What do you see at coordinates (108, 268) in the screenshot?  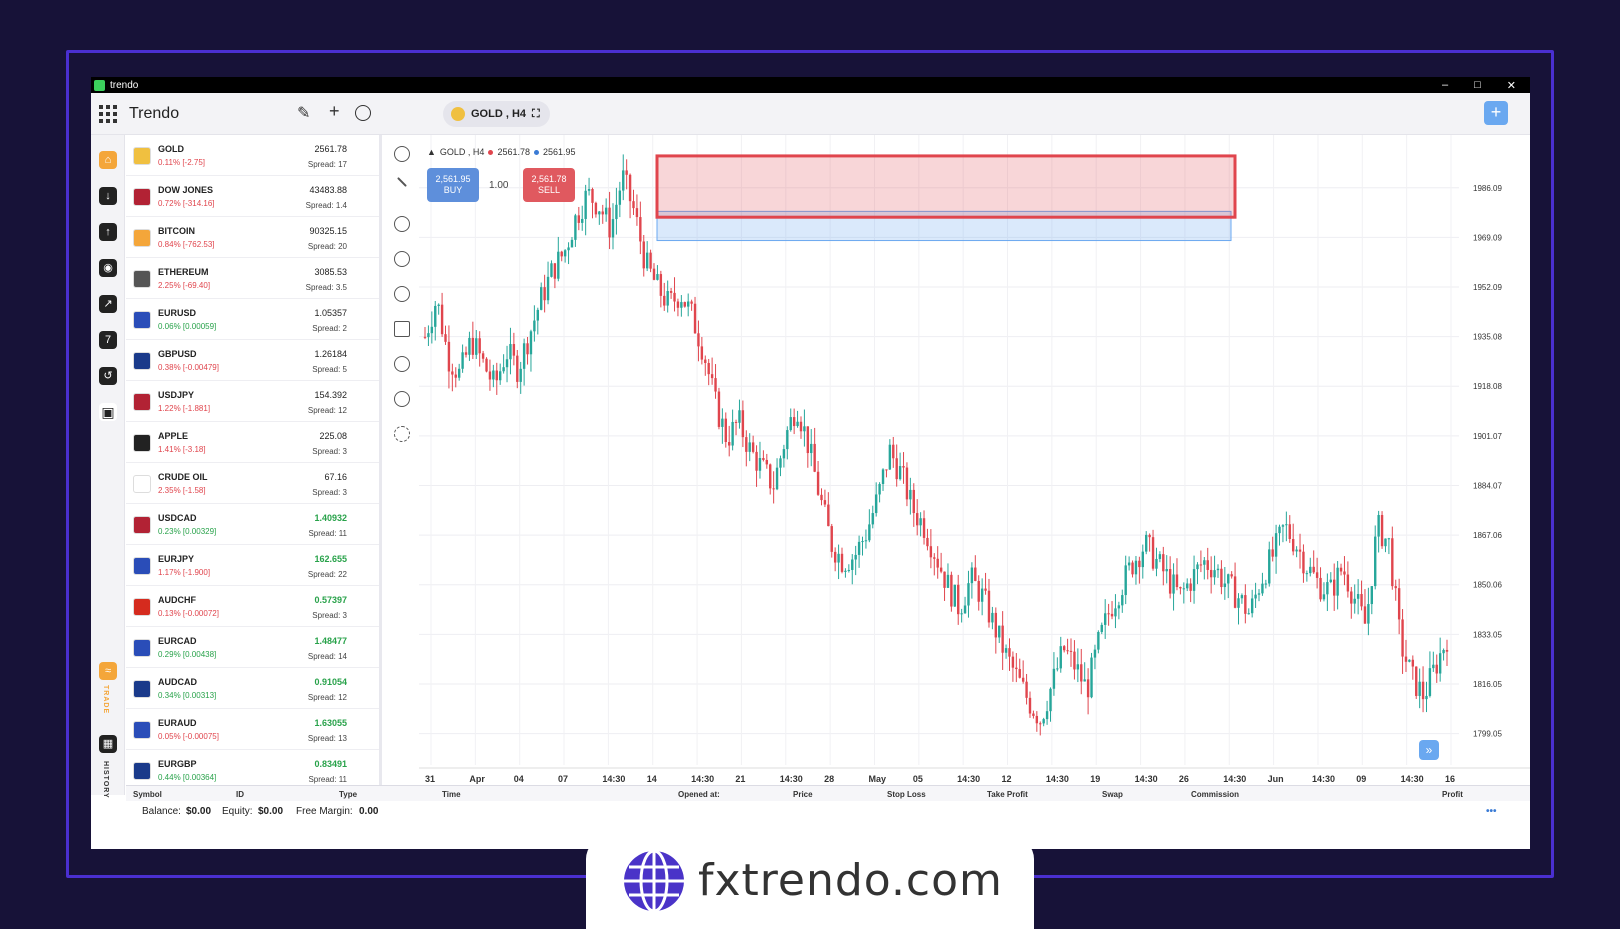 I see `signal-icon: ◉` at bounding box center [108, 268].